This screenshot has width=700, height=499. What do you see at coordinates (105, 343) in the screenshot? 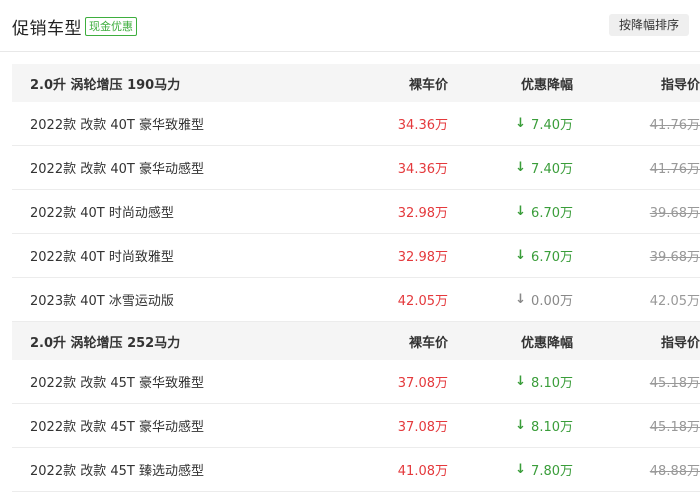
I see `engine-spec: 2.0升 涡轮增压 252马力` at bounding box center [105, 343].